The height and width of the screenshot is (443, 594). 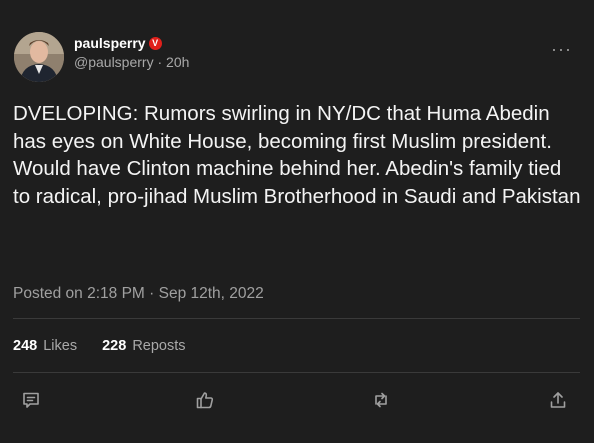 I want to click on author-subline: @paulsperry · 20h, so click(x=131, y=62).